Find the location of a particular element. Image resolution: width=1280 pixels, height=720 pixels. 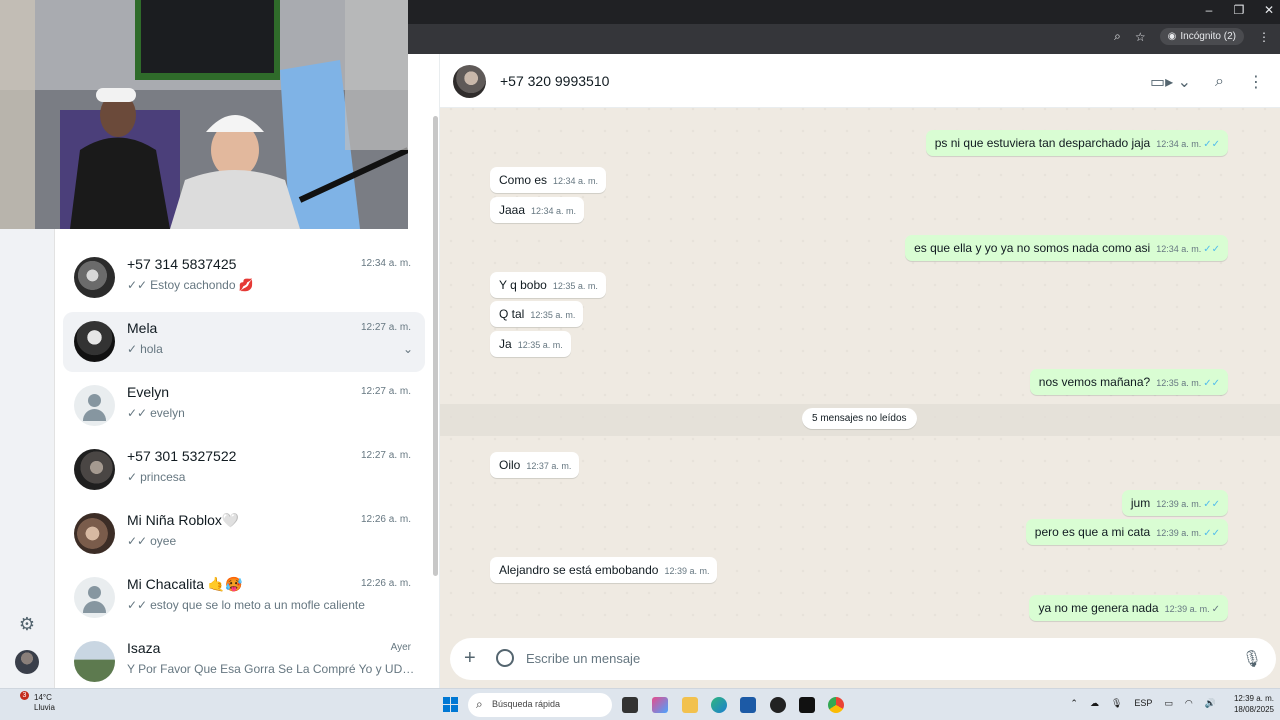

sent-check-icon: ✓ is located at coordinates (1215, 609).